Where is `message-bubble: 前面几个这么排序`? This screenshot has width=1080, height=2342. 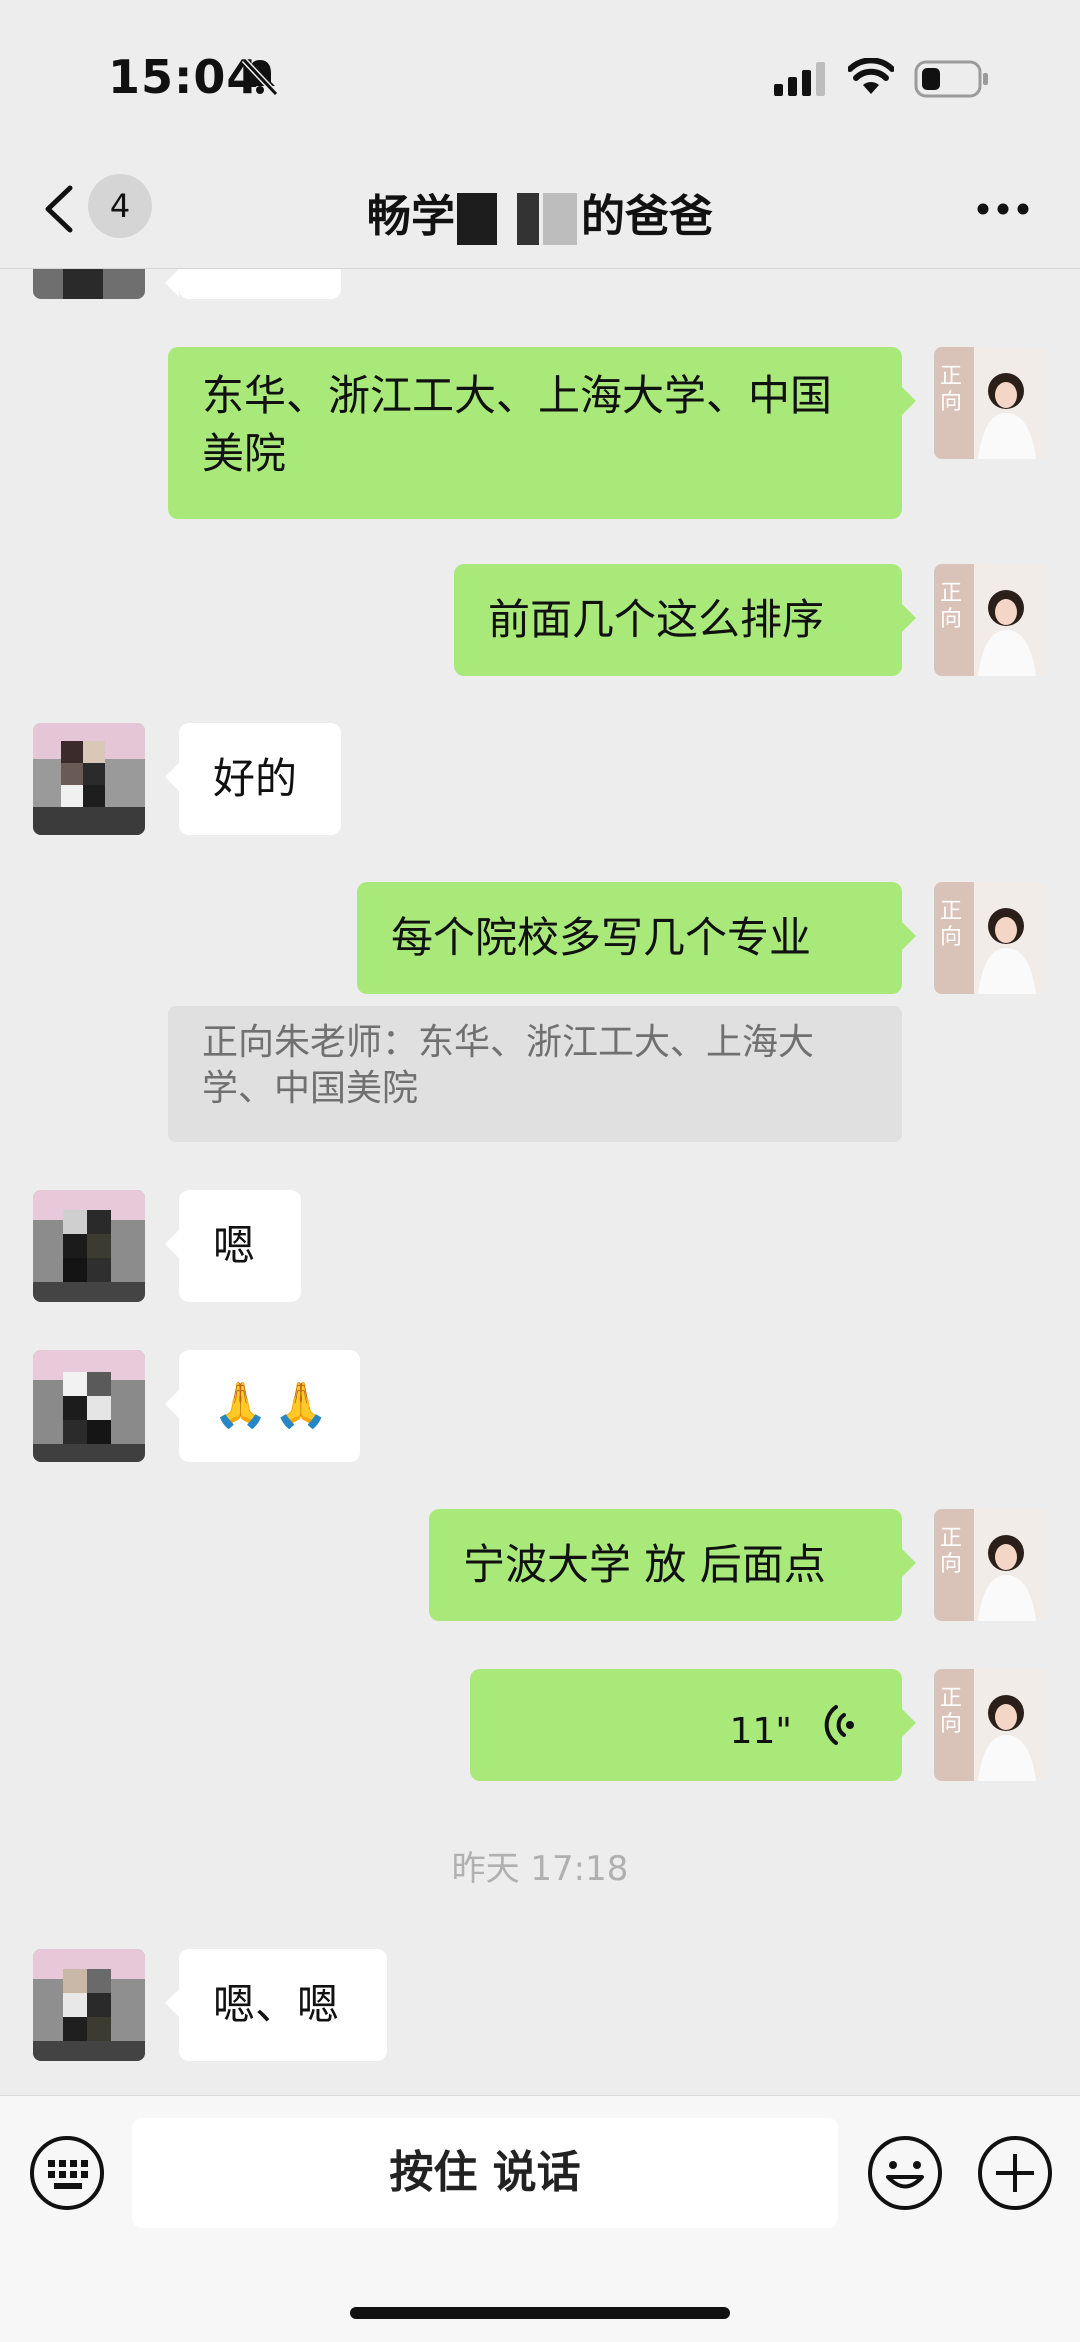 message-bubble: 前面几个这么排序 is located at coordinates (685, 620).